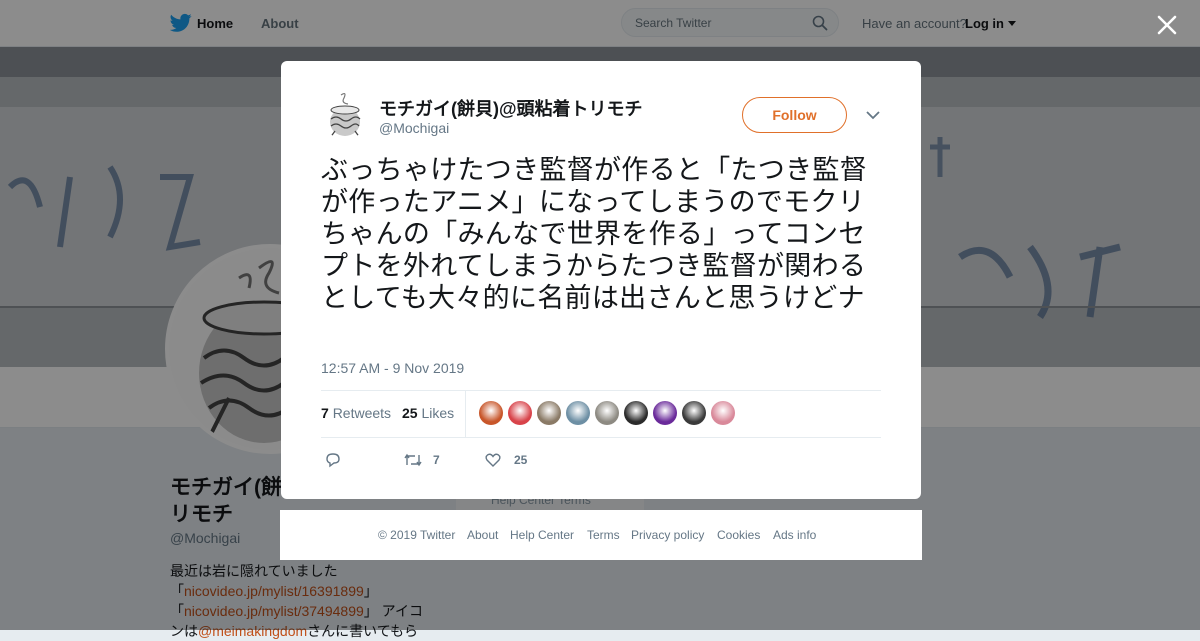 The image size is (1200, 641). What do you see at coordinates (362, 413) in the screenshot?
I see `retweets-label: Retweets` at bounding box center [362, 413].